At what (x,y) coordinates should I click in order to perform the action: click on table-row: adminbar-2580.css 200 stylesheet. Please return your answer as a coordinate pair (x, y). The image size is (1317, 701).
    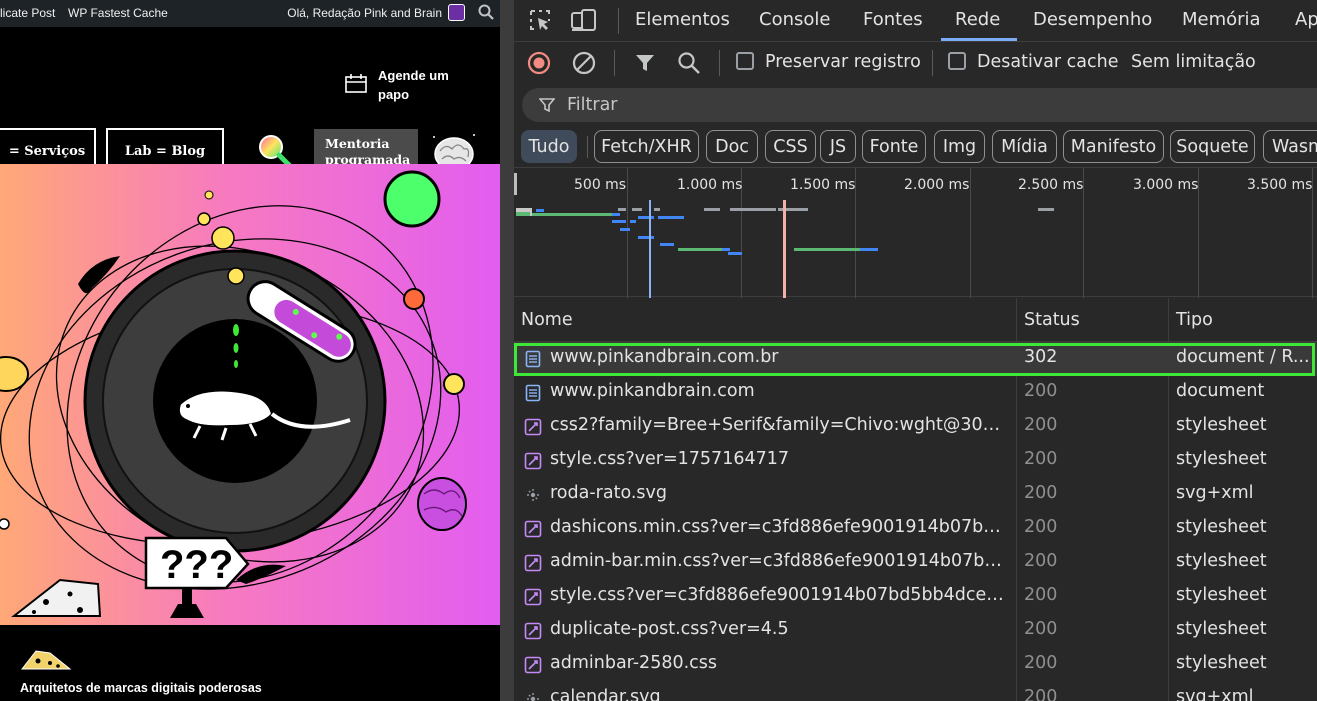
    Looking at the image, I should click on (915, 665).